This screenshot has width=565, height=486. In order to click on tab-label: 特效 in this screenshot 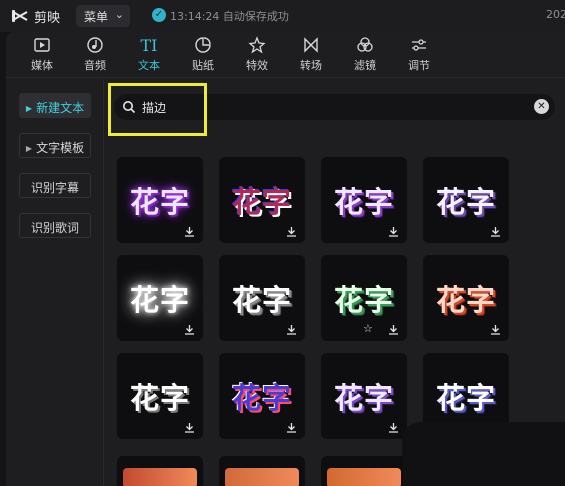, I will do `click(257, 65)`.